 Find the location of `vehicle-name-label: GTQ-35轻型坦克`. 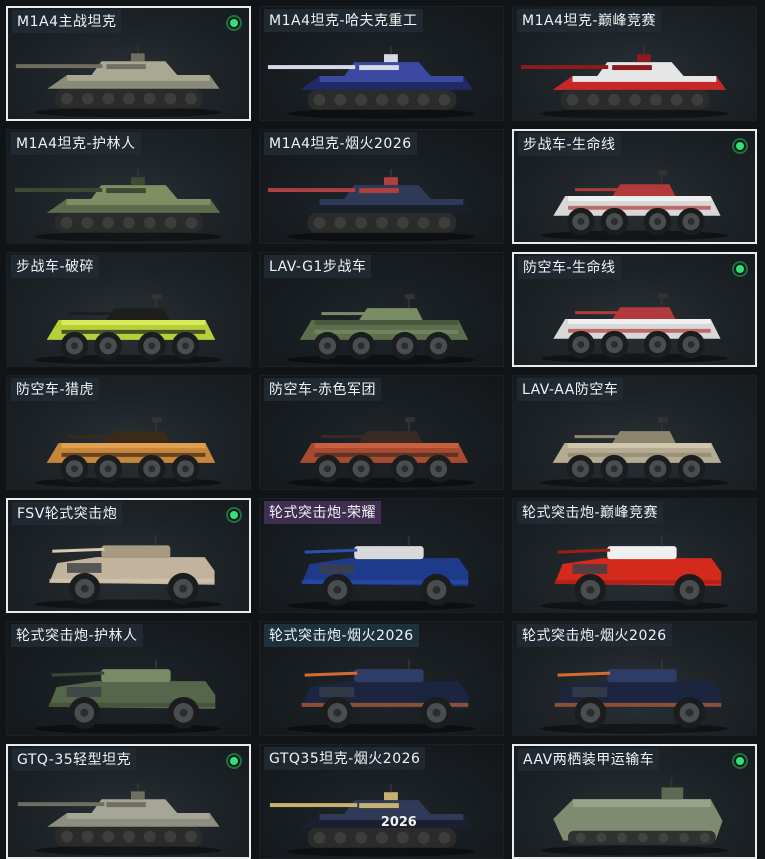

vehicle-name-label: GTQ-35轻型坦克 is located at coordinates (74, 759).